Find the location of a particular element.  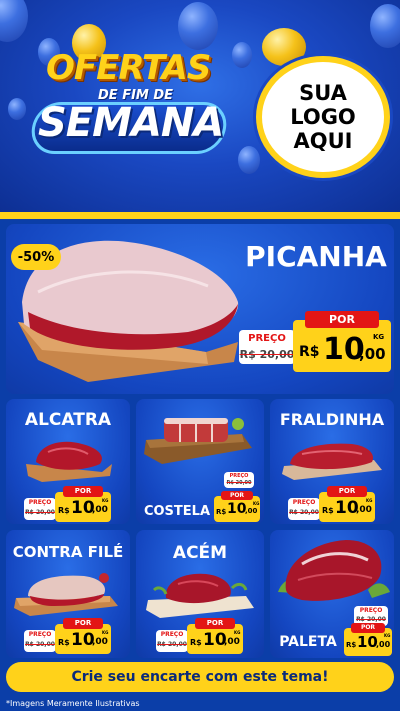

featured-product-name: PICANHA is located at coordinates (316, 256).